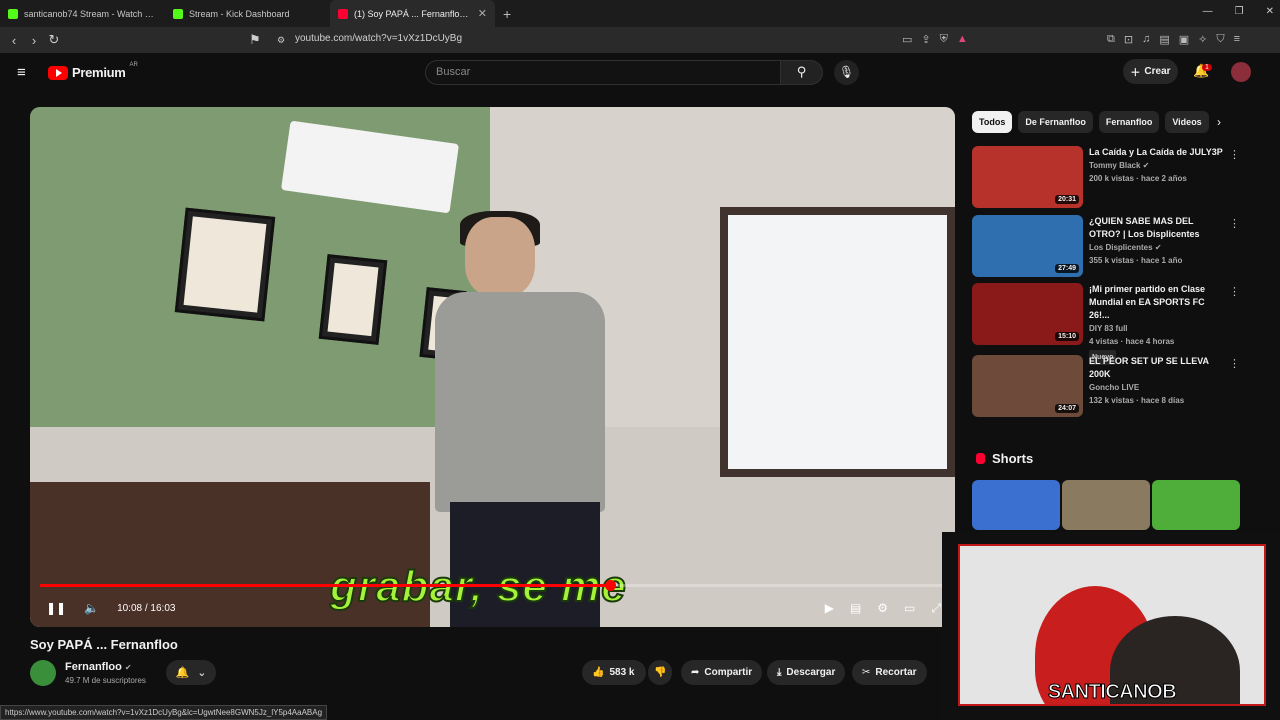 The height and width of the screenshot is (720, 1280). What do you see at coordinates (128, 667) in the screenshot?
I see `verified-icon: ✔` at bounding box center [128, 667].